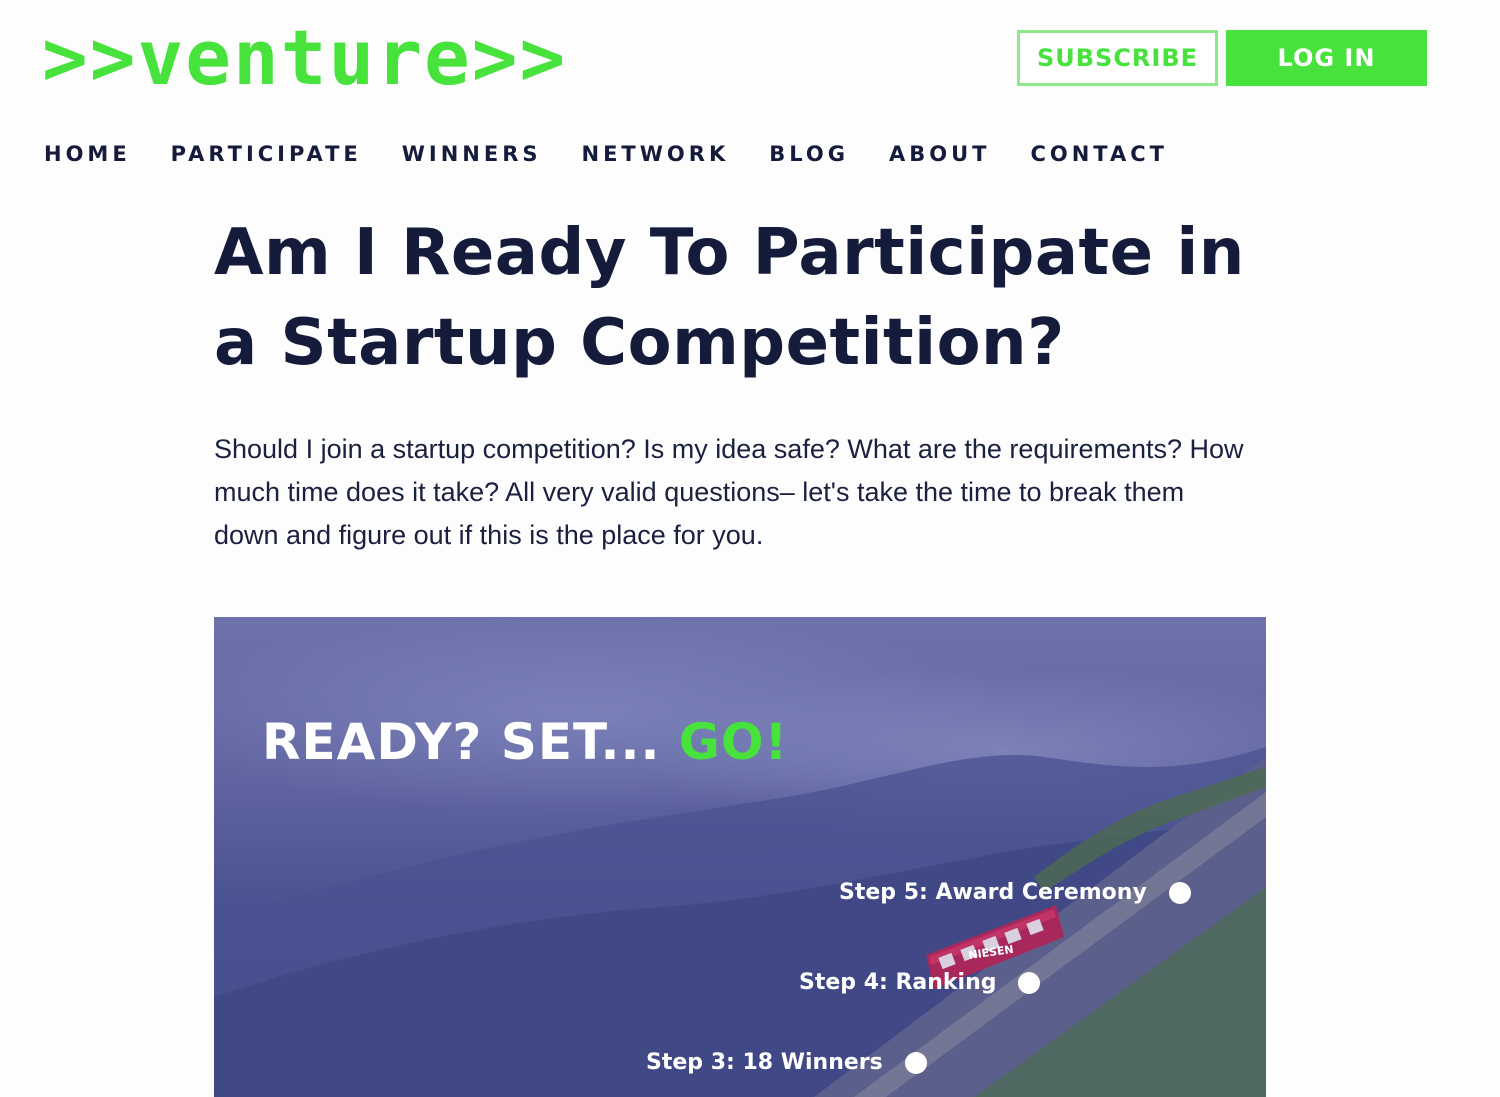 This screenshot has height=1097, width=1500. What do you see at coordinates (898, 982) in the screenshot?
I see `step-label: Step 4: Ranking` at bounding box center [898, 982].